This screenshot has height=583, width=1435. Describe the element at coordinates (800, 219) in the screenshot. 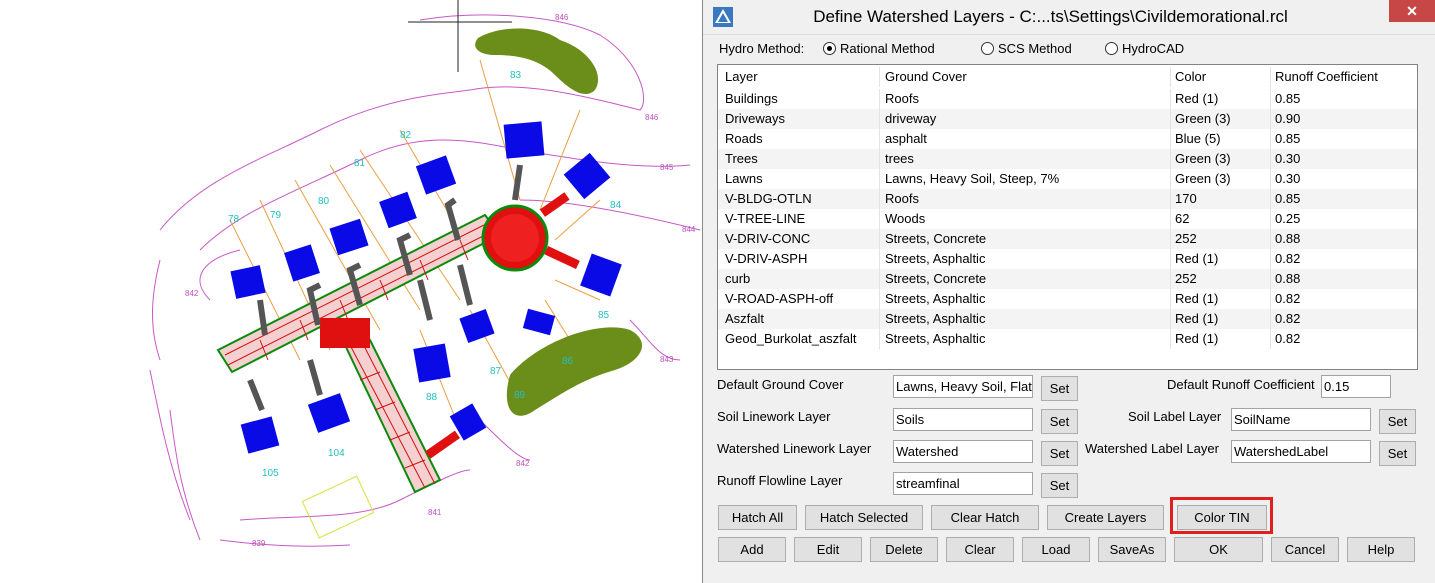

I see `layer-cell: V-TREE-LINE` at that location.